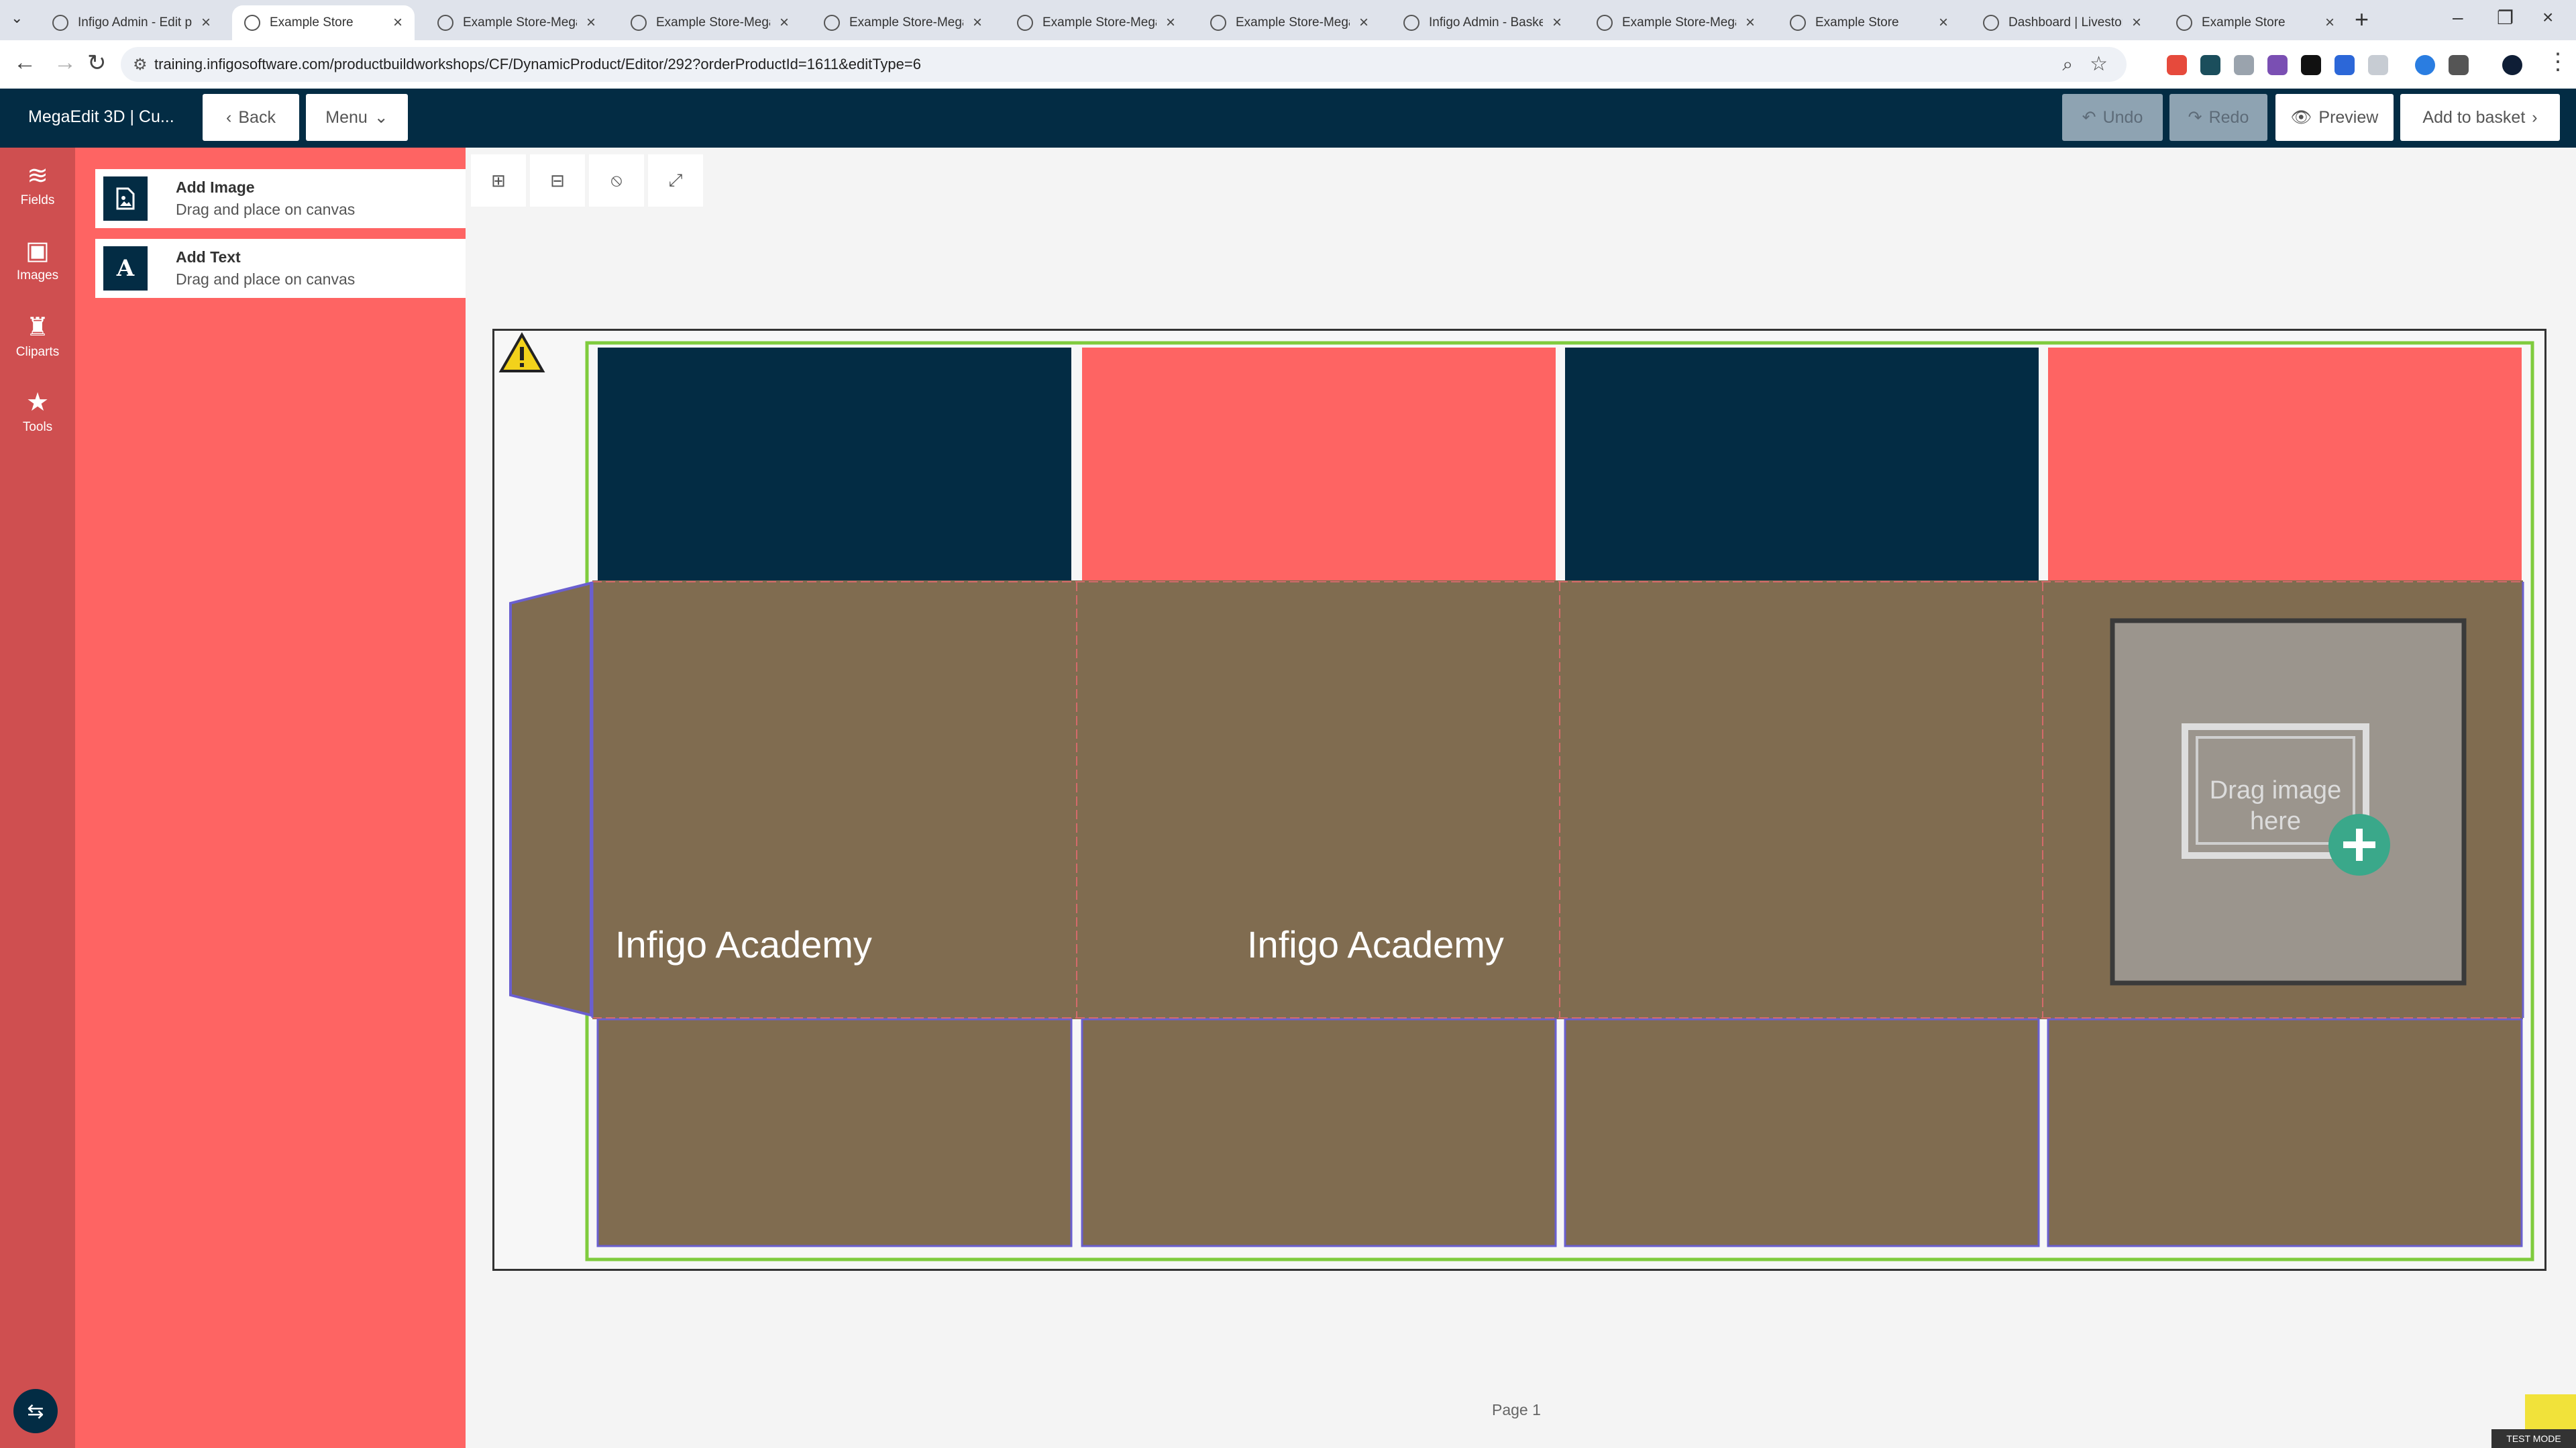 This screenshot has height=1448, width=2576. Describe the element at coordinates (229, 117) in the screenshot. I see `chevron-left-icon: ‹` at that location.